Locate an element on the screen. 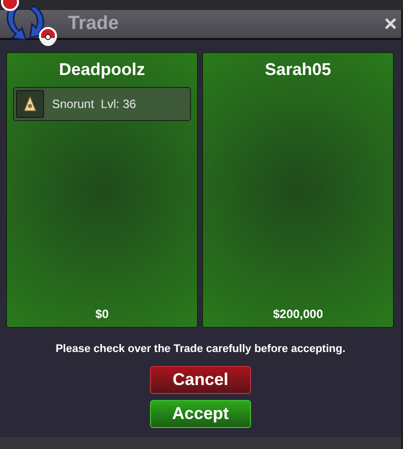  trader-name: Sarah05 is located at coordinates (298, 70).